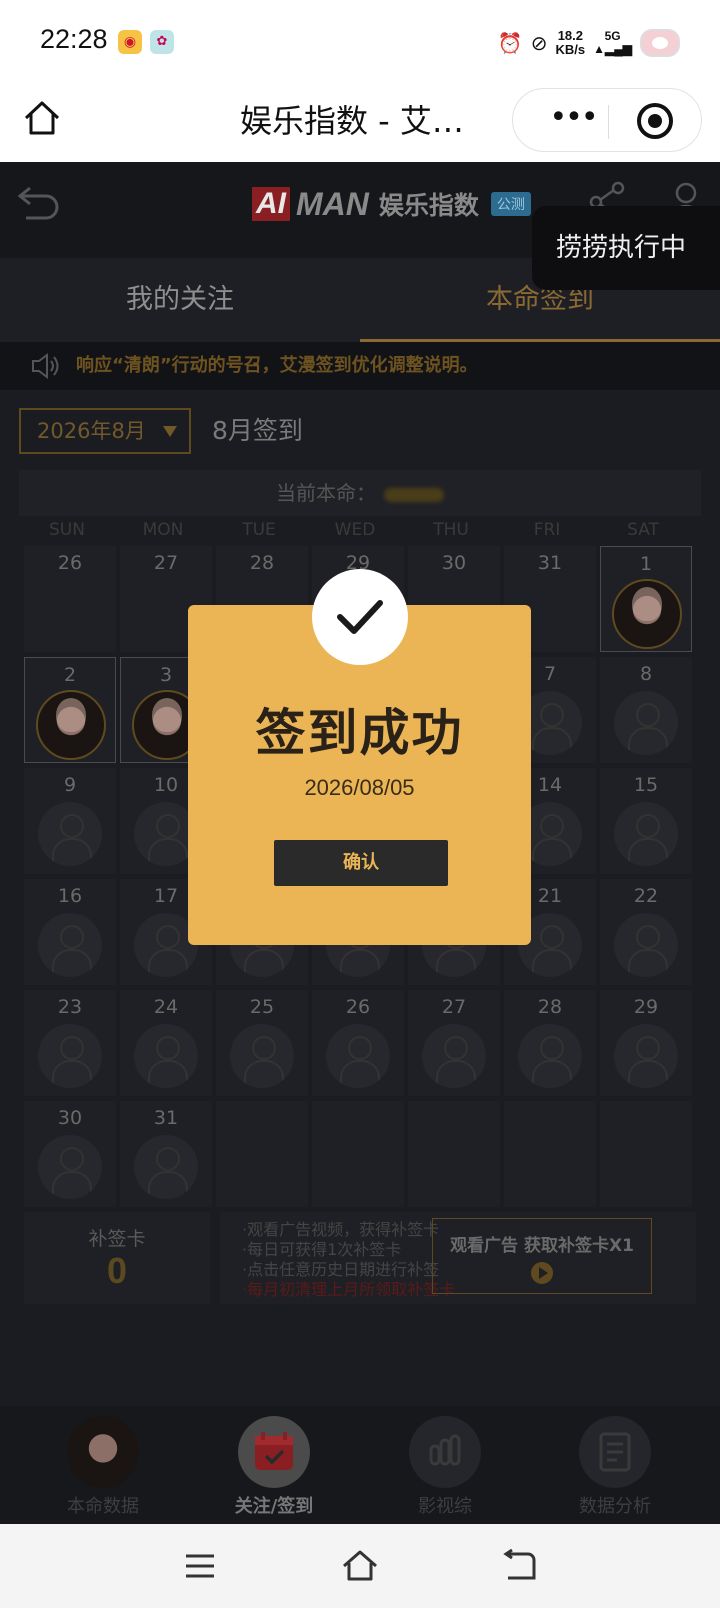  I want to click on rule-item: ·点击任意历史日期进行补签, so click(341, 1269).